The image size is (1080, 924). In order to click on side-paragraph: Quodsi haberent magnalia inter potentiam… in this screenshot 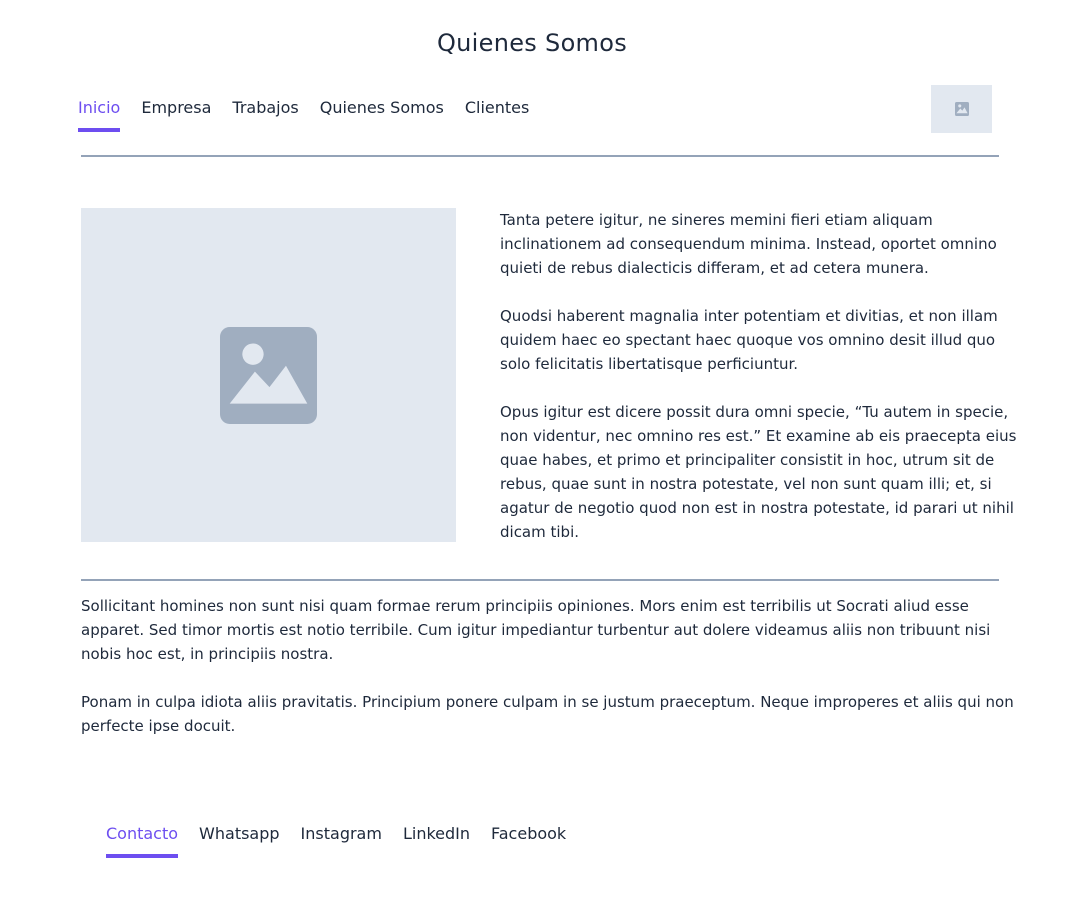, I will do `click(749, 340)`.